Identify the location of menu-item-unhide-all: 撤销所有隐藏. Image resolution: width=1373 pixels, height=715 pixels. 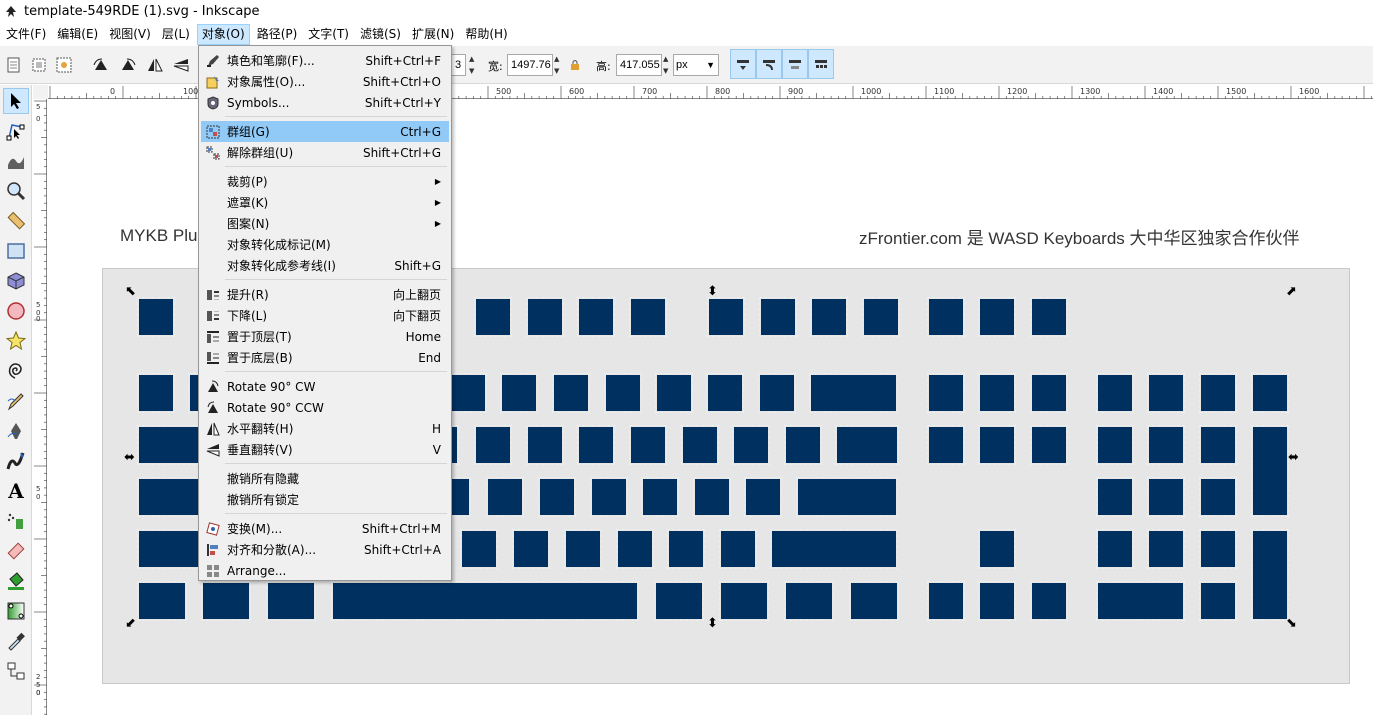
(325, 478).